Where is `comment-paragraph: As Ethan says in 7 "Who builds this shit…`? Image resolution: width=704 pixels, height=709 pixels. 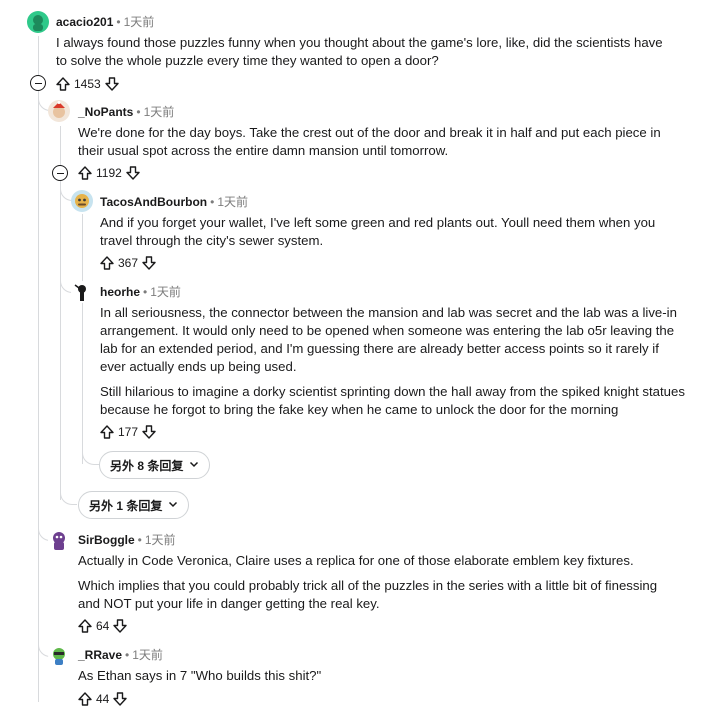
comment-paragraph: As Ethan says in 7 "Who builds this shit… is located at coordinates (200, 675).